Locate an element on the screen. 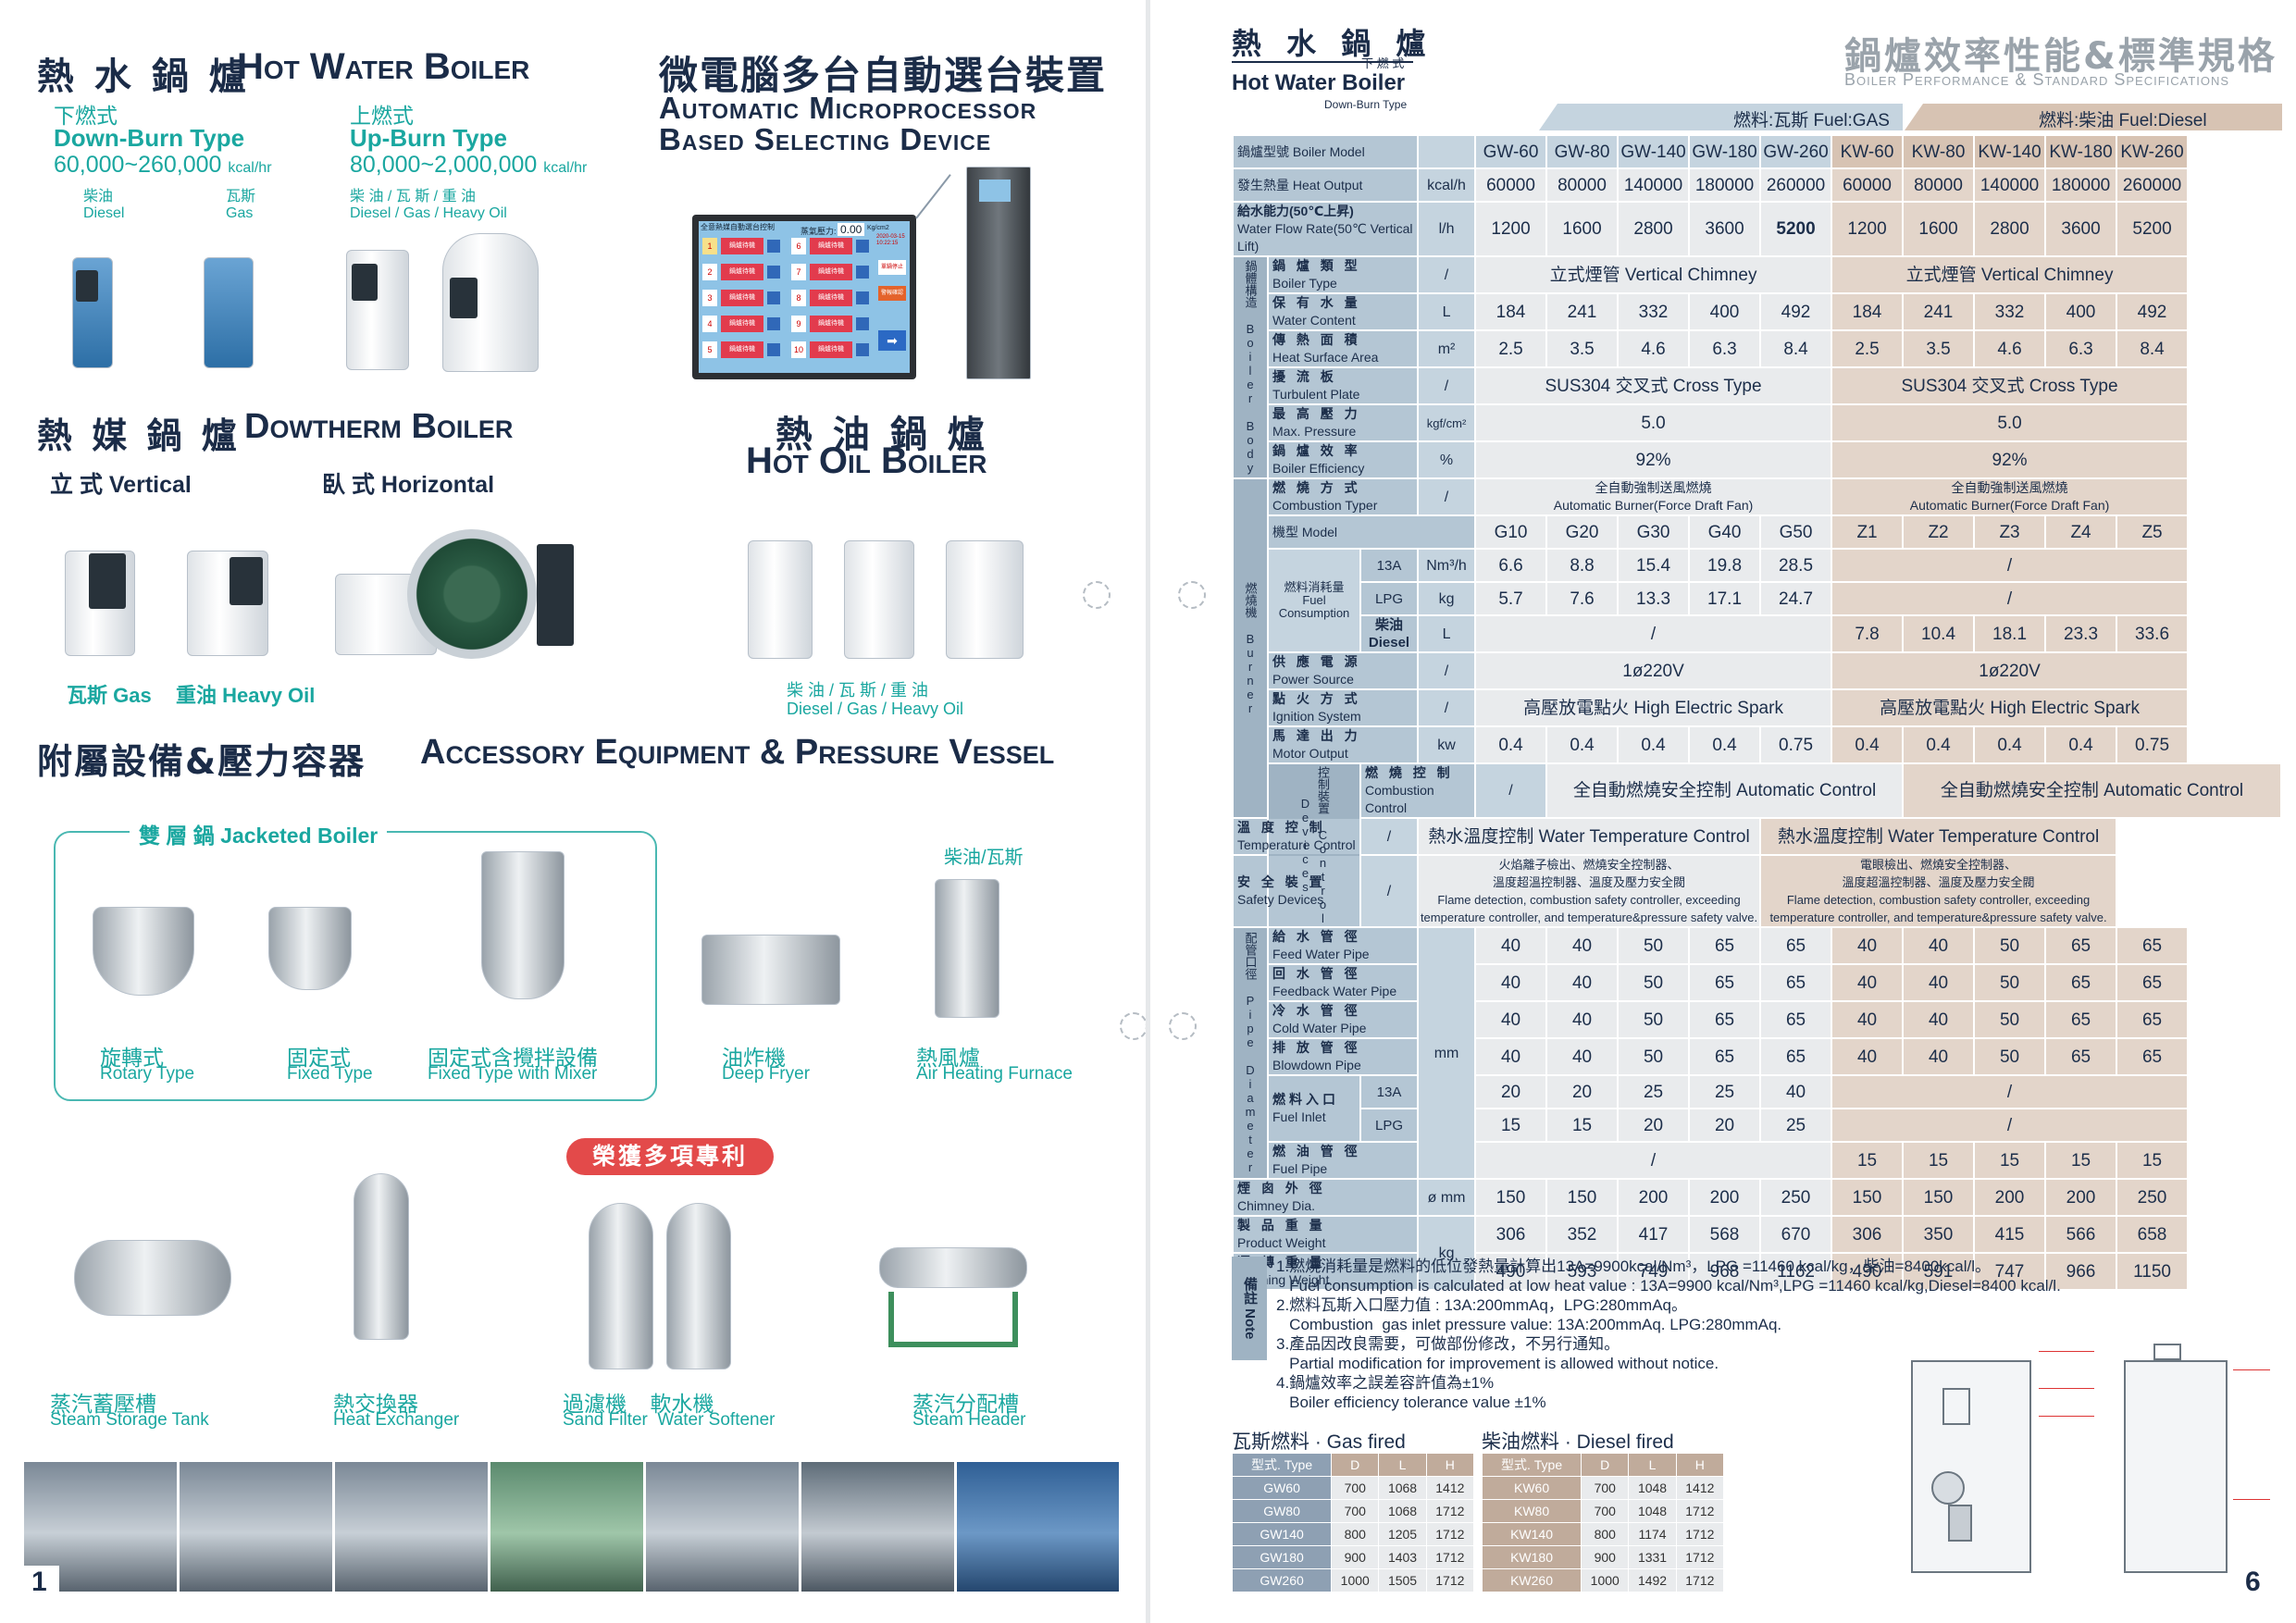  dim-cell: 1492 is located at coordinates (1653, 1580).